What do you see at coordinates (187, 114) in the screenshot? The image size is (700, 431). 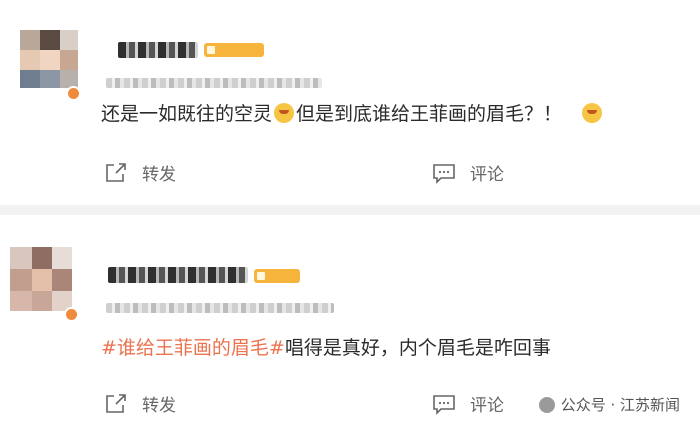 I see `post-text-part-1: 还是一如既往的空灵` at bounding box center [187, 114].